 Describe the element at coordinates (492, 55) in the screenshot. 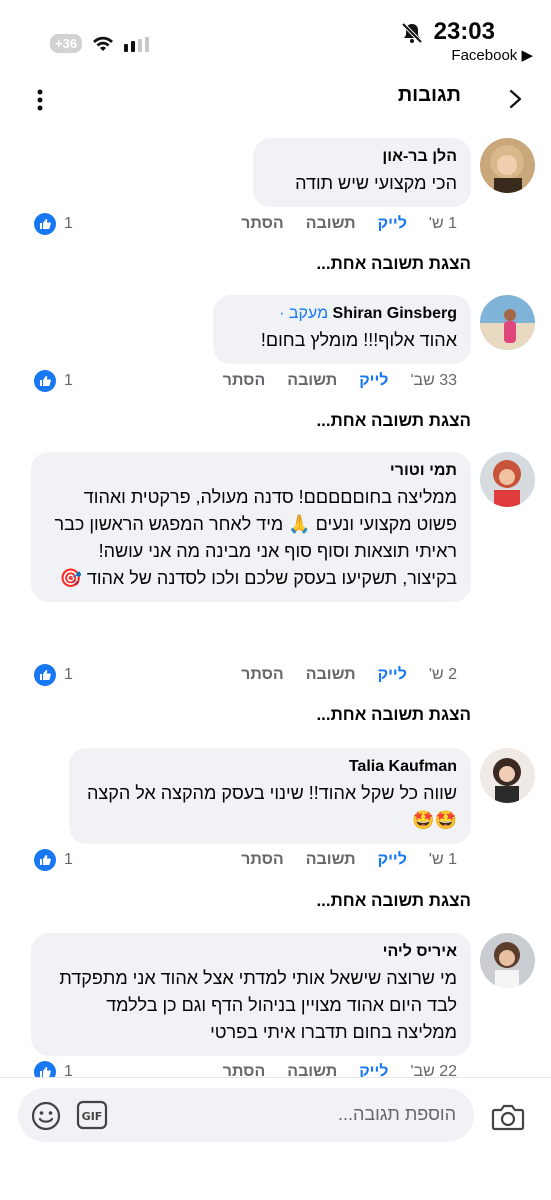

I see `return-to-app: Facebook ▶` at that location.